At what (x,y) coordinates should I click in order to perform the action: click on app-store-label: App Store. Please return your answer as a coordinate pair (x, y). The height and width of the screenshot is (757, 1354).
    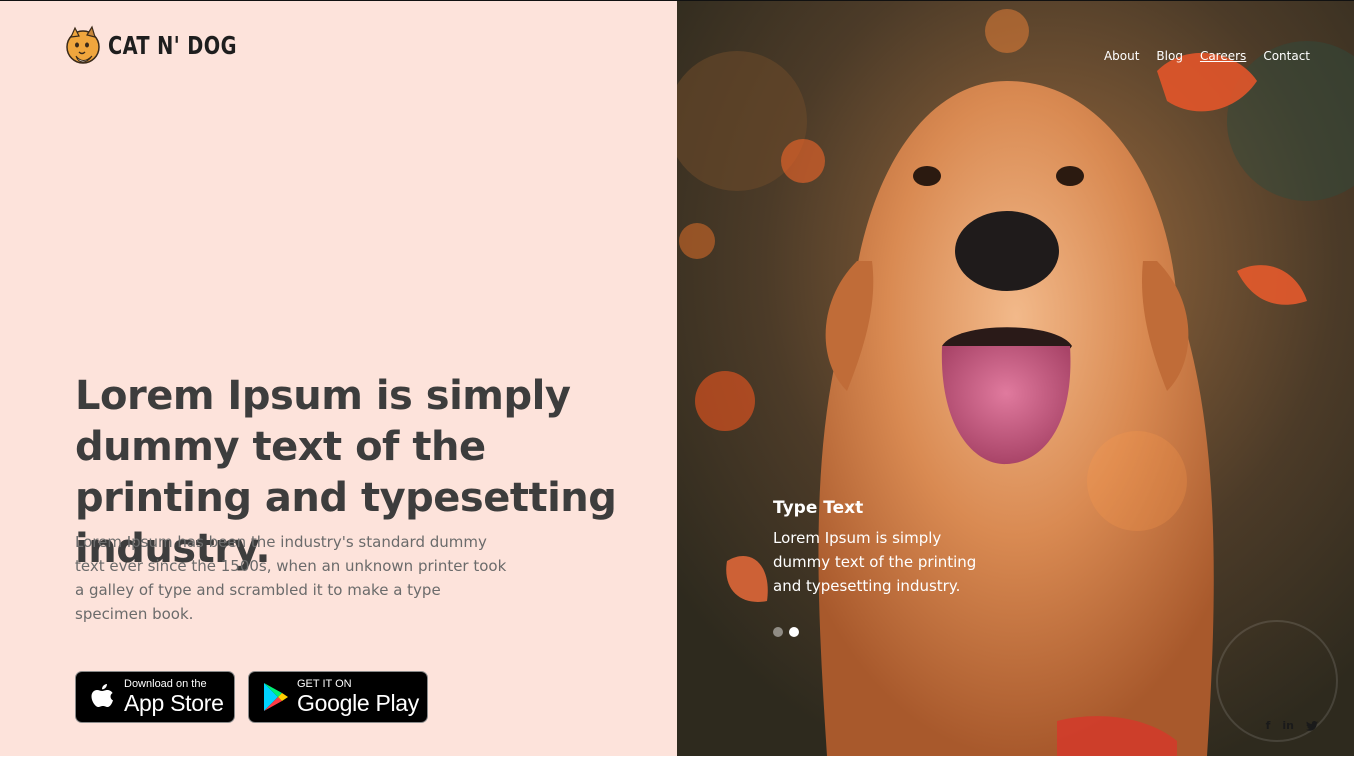
    Looking at the image, I should click on (174, 703).